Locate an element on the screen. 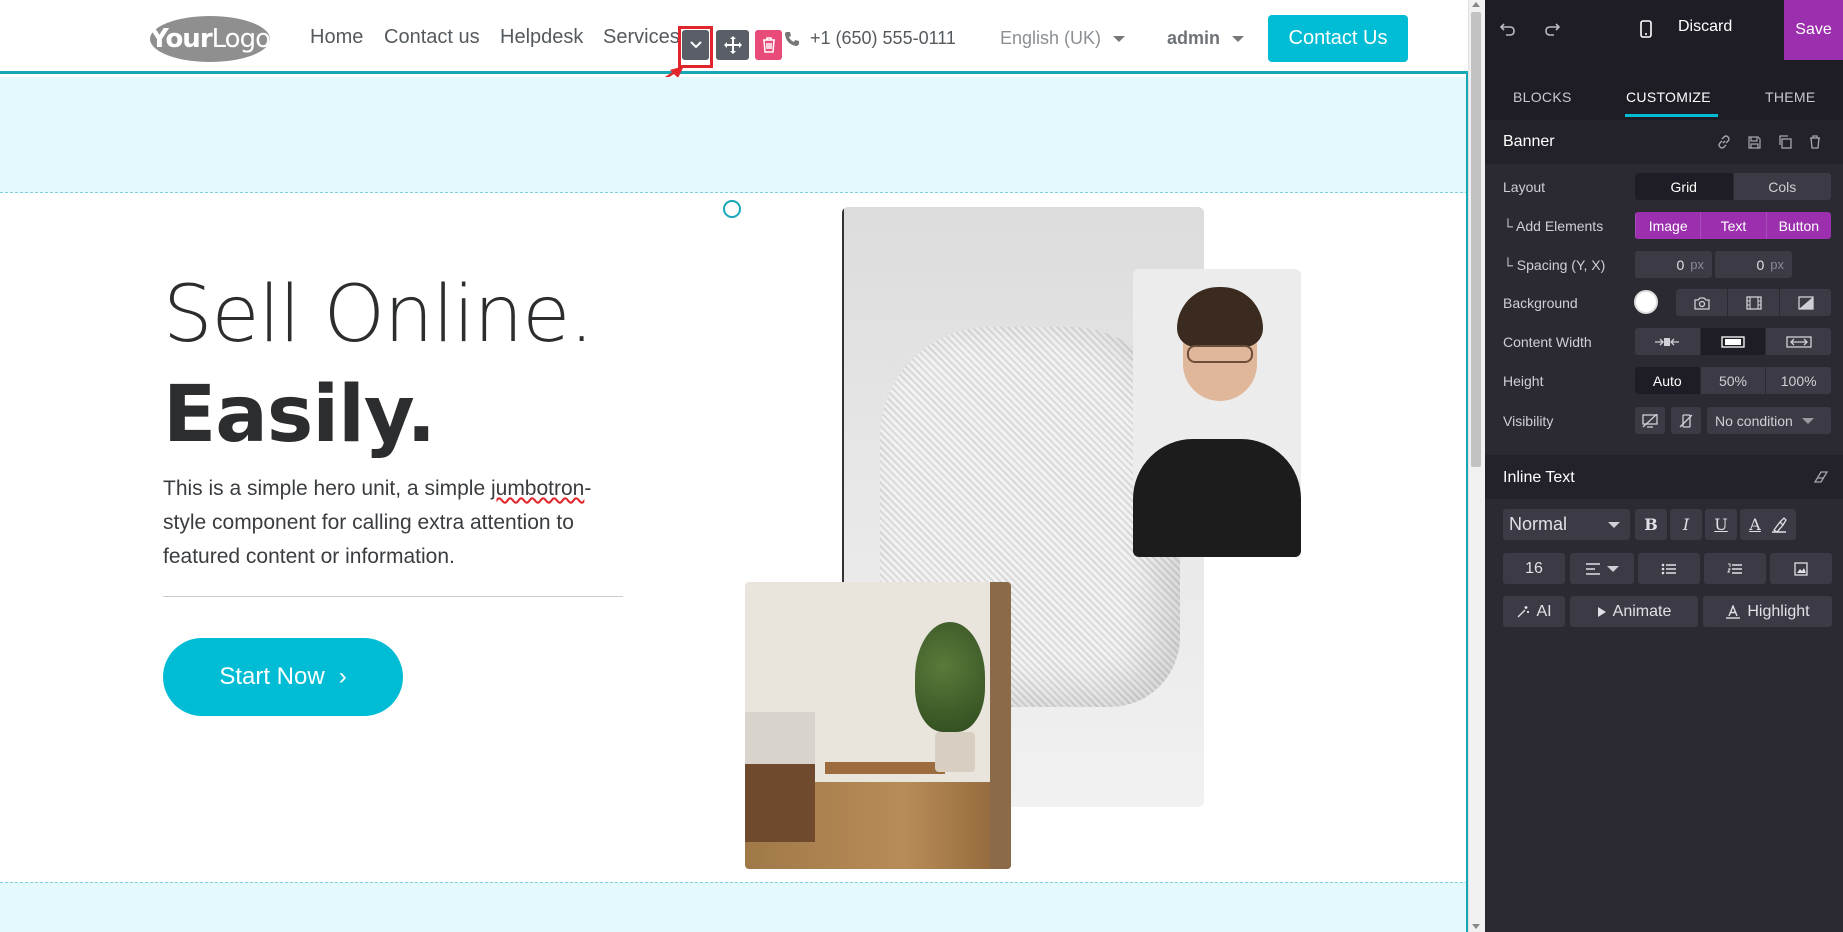 This screenshot has width=1843, height=932. font-size-value: 16 is located at coordinates (1534, 568).